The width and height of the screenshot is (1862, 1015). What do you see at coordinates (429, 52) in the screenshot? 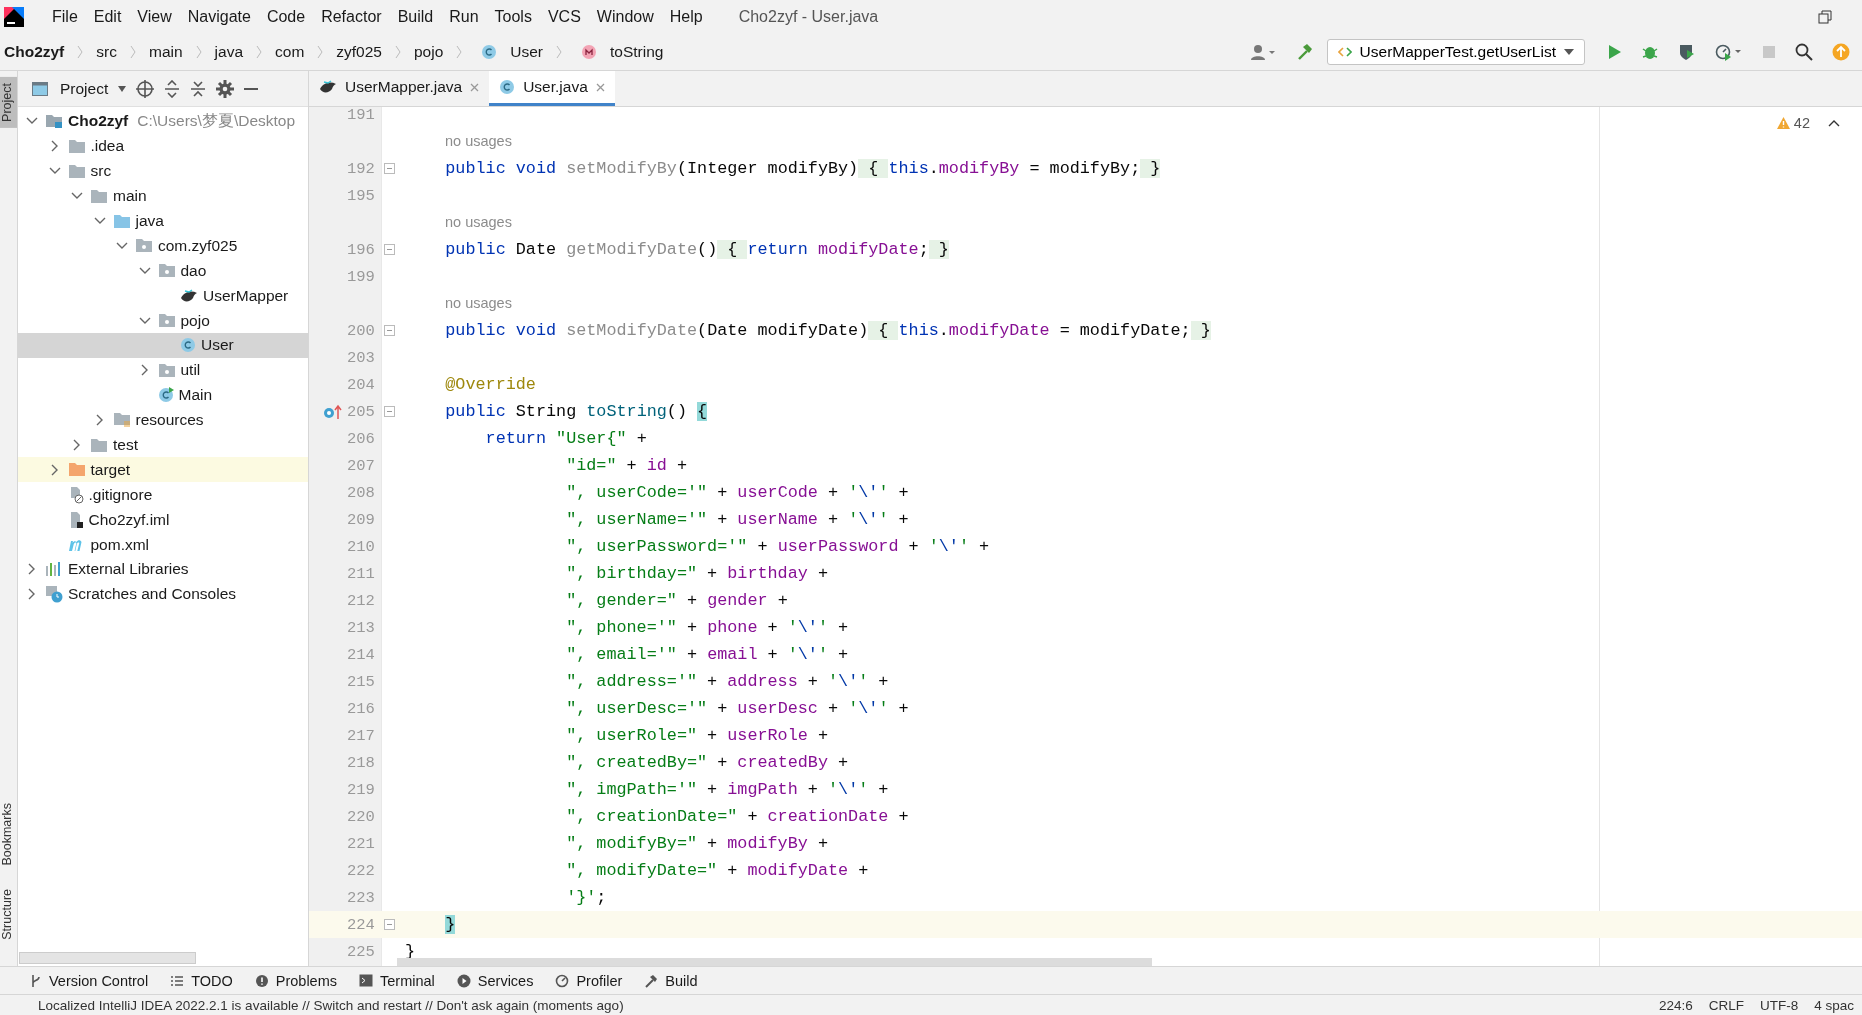
I see `breadcrumb: pojo` at bounding box center [429, 52].